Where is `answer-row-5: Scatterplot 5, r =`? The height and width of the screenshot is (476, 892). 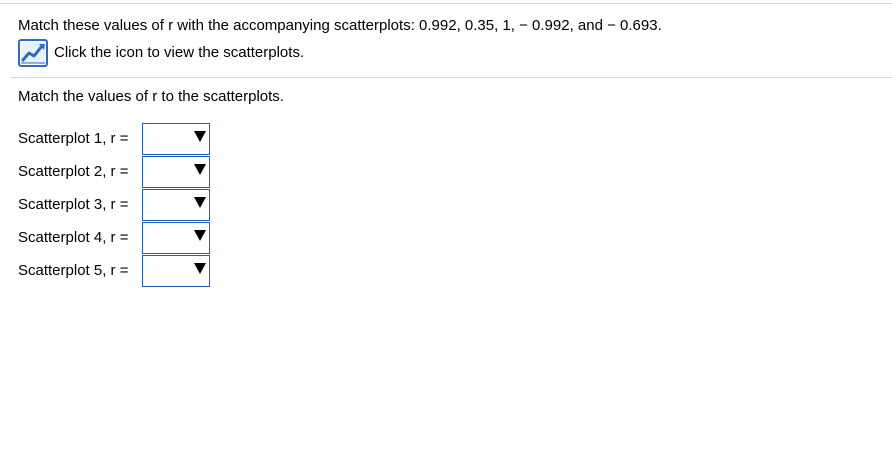
answer-row-5: Scatterplot 5, r = is located at coordinates (114, 270).